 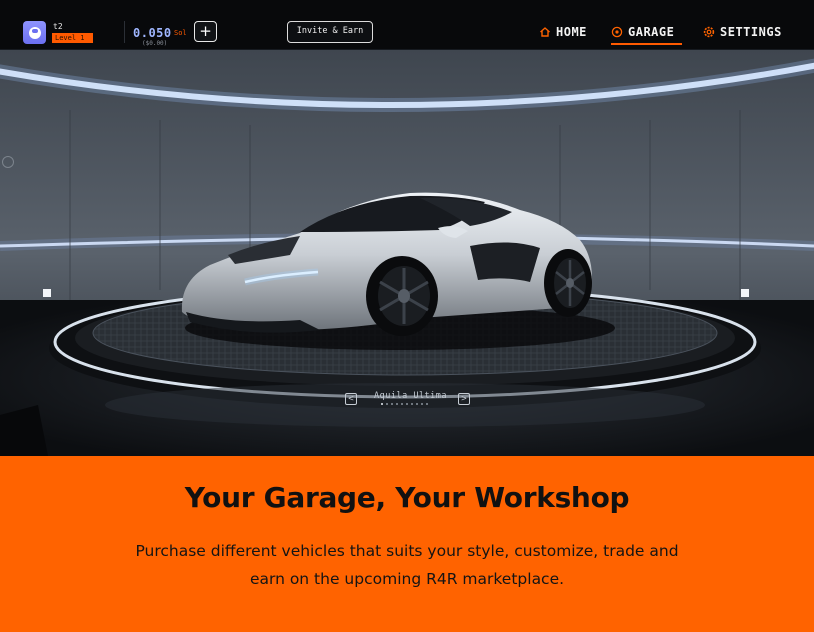 What do you see at coordinates (180, 33) in the screenshot?
I see `balance-unit: Sol` at bounding box center [180, 33].